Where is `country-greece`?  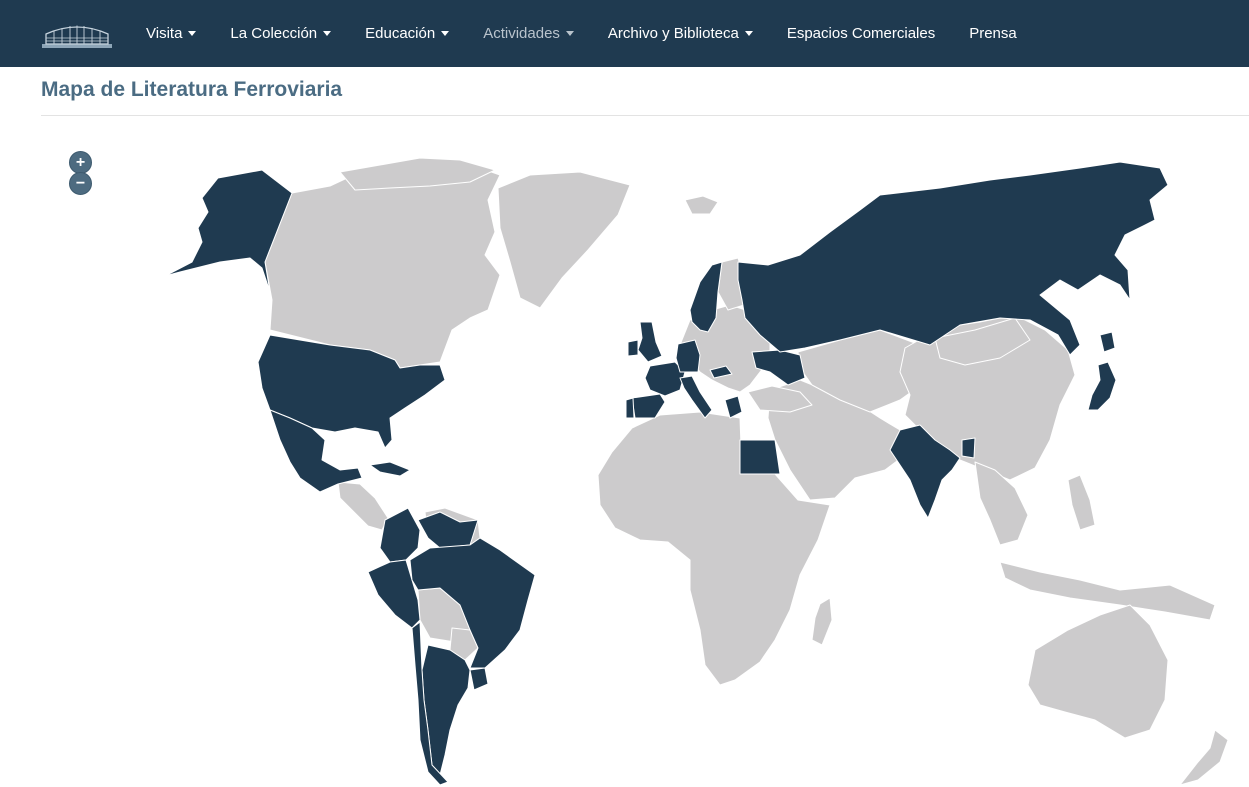 country-greece is located at coordinates (733, 407).